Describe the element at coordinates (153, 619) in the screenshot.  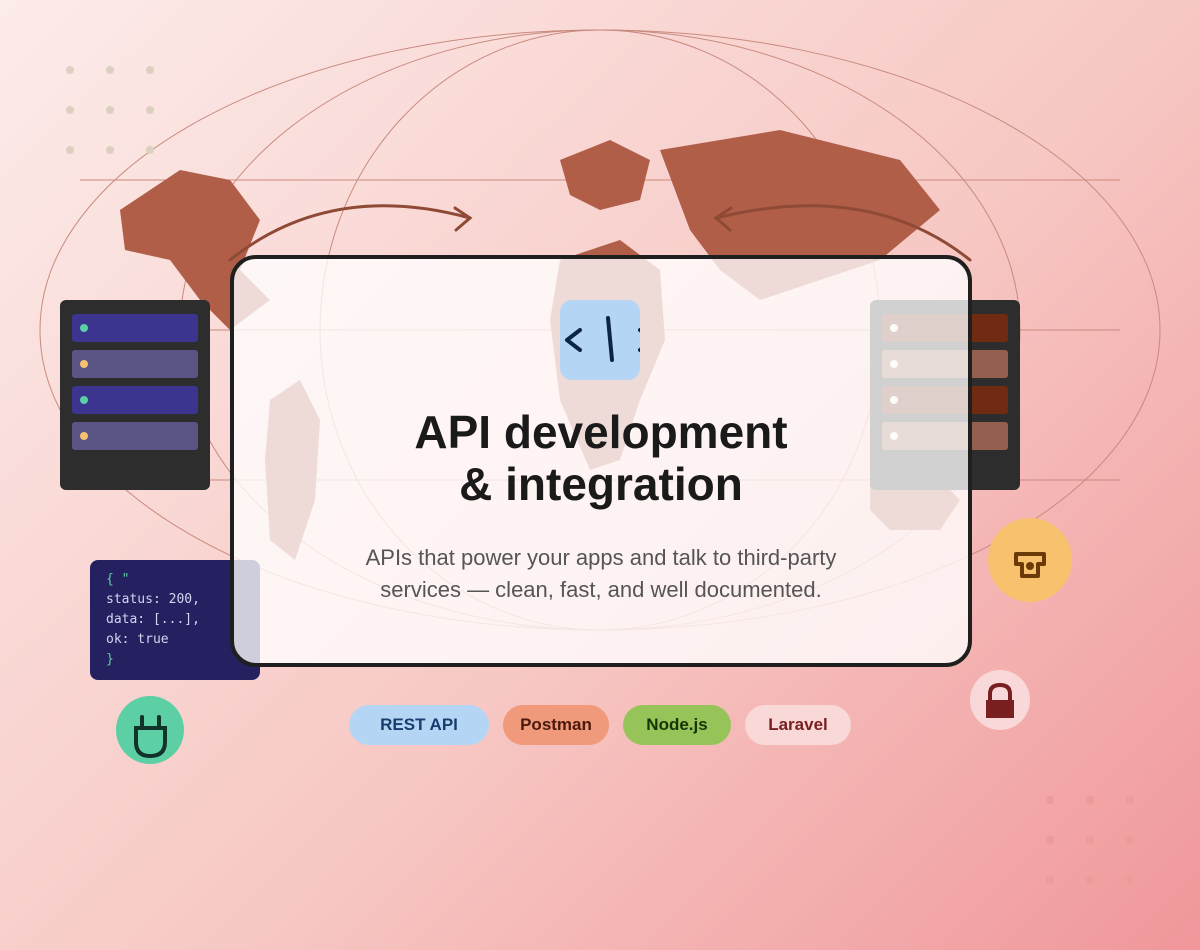
I see `code-line: data: [...],` at that location.